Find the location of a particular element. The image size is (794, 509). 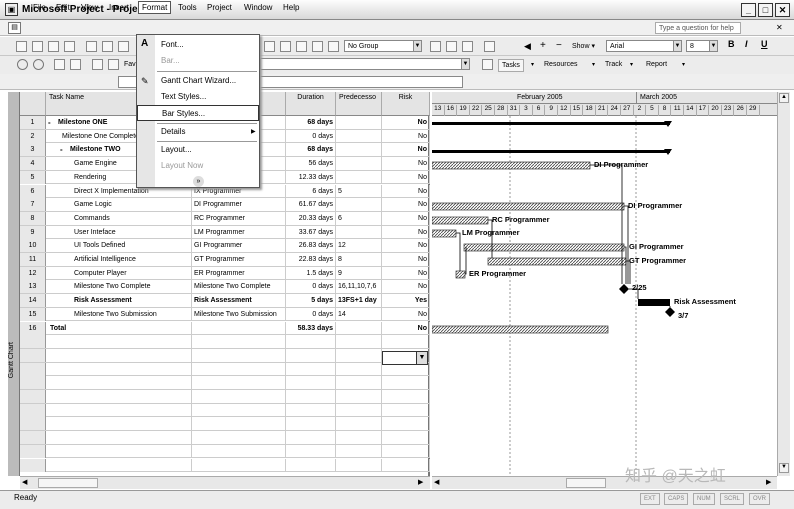

resource-cell: RC Programmer is located at coordinates (239, 218).